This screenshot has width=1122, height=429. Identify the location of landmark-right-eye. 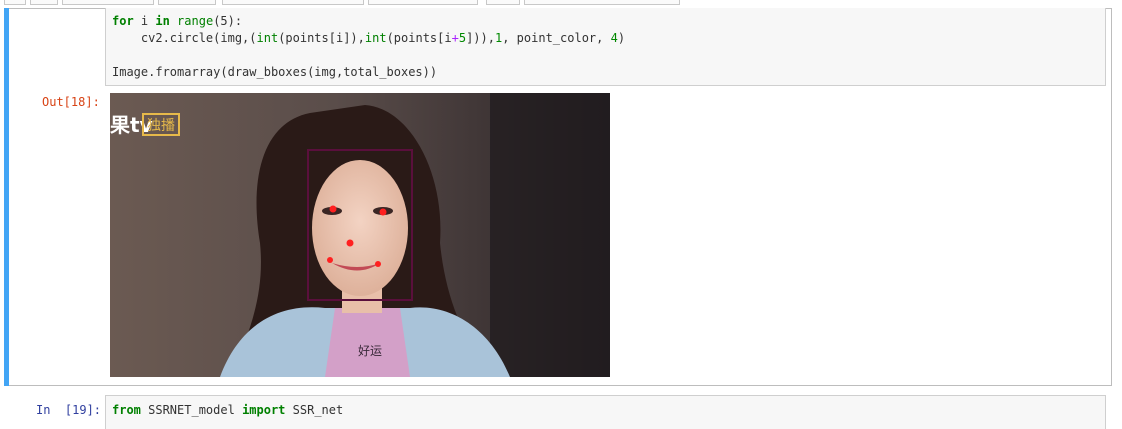
(383, 212).